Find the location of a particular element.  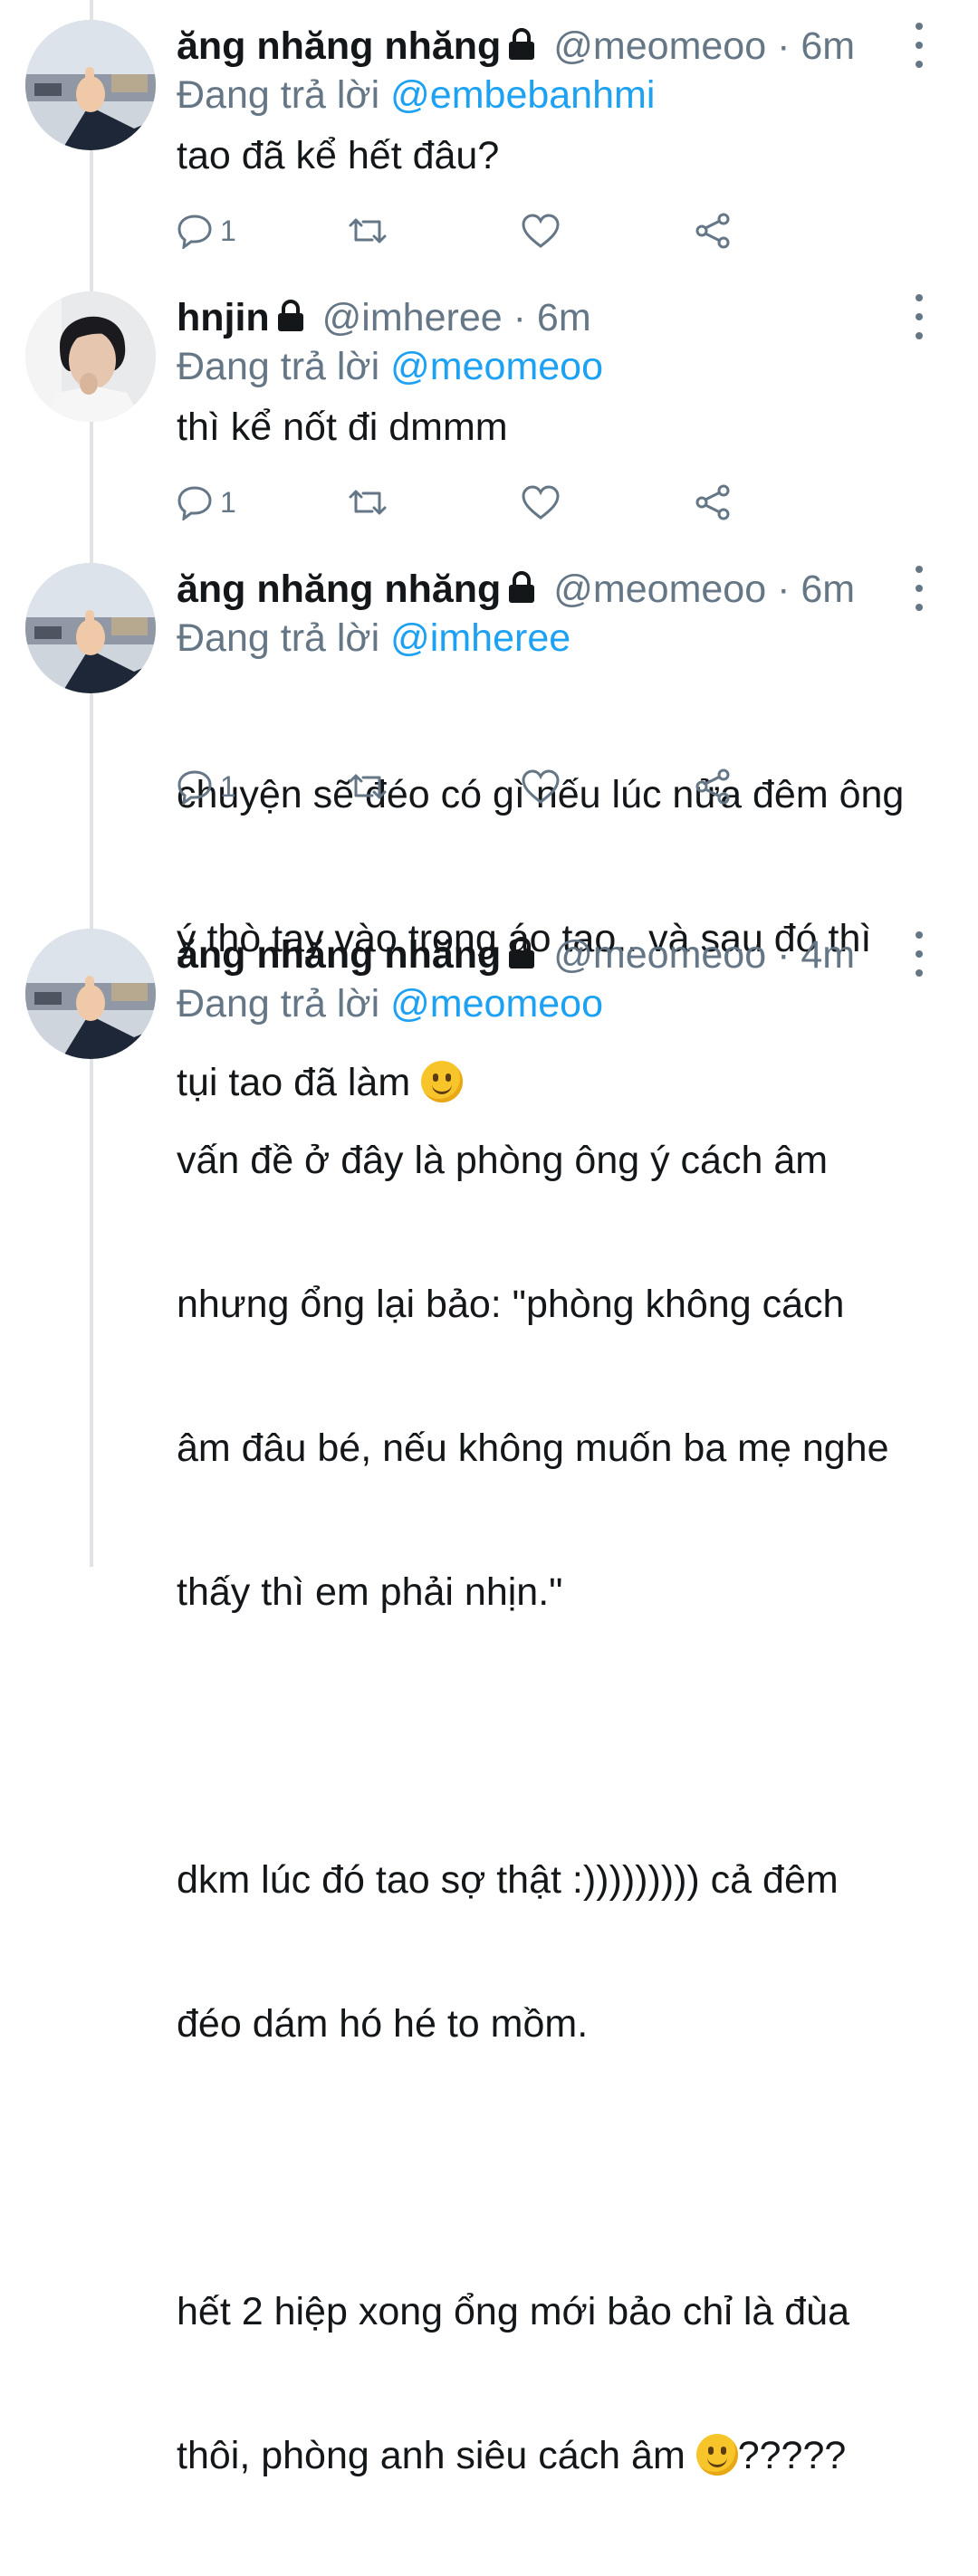

tweet-text-line: nhưng ổng lại bảo: "phòng không cách is located at coordinates (511, 1304).